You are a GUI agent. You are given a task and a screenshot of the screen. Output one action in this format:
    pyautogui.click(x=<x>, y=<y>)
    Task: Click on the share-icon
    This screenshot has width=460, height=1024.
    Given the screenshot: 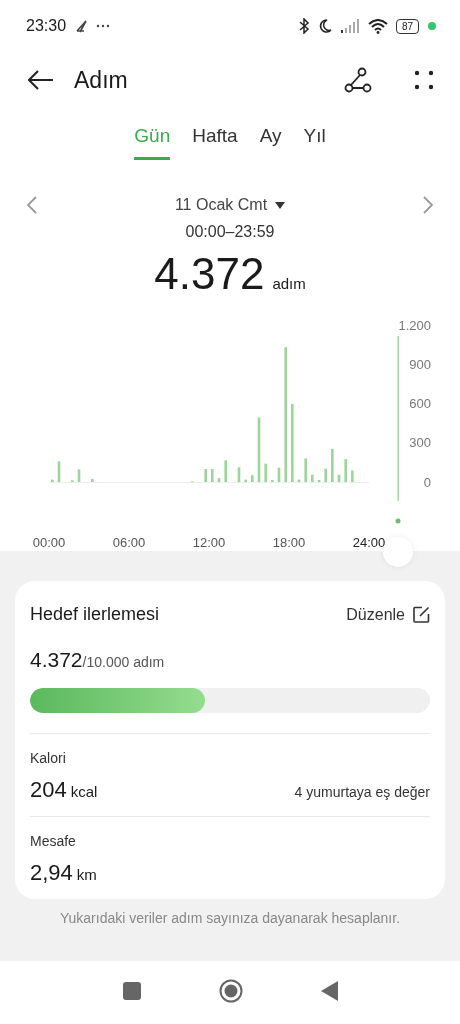 What is the action you would take?
    pyautogui.click(x=358, y=80)
    